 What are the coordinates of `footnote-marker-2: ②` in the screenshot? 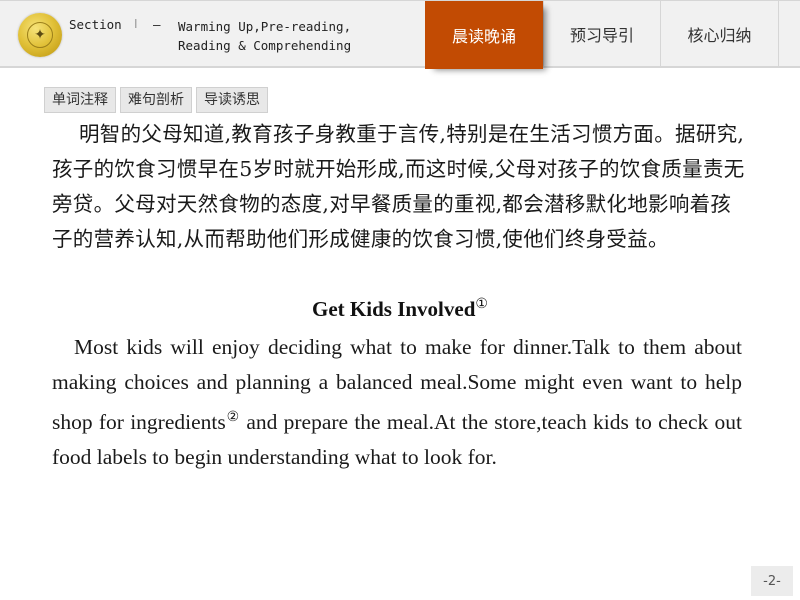 It's located at (233, 417).